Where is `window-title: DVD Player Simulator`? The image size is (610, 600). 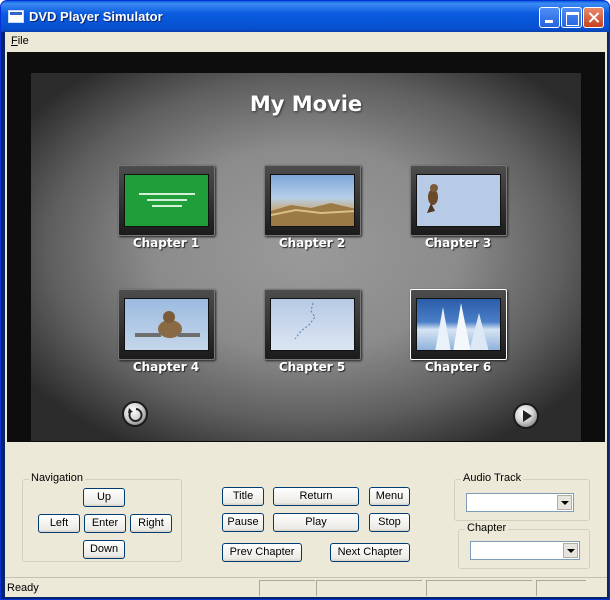 window-title: DVD Player Simulator is located at coordinates (96, 16).